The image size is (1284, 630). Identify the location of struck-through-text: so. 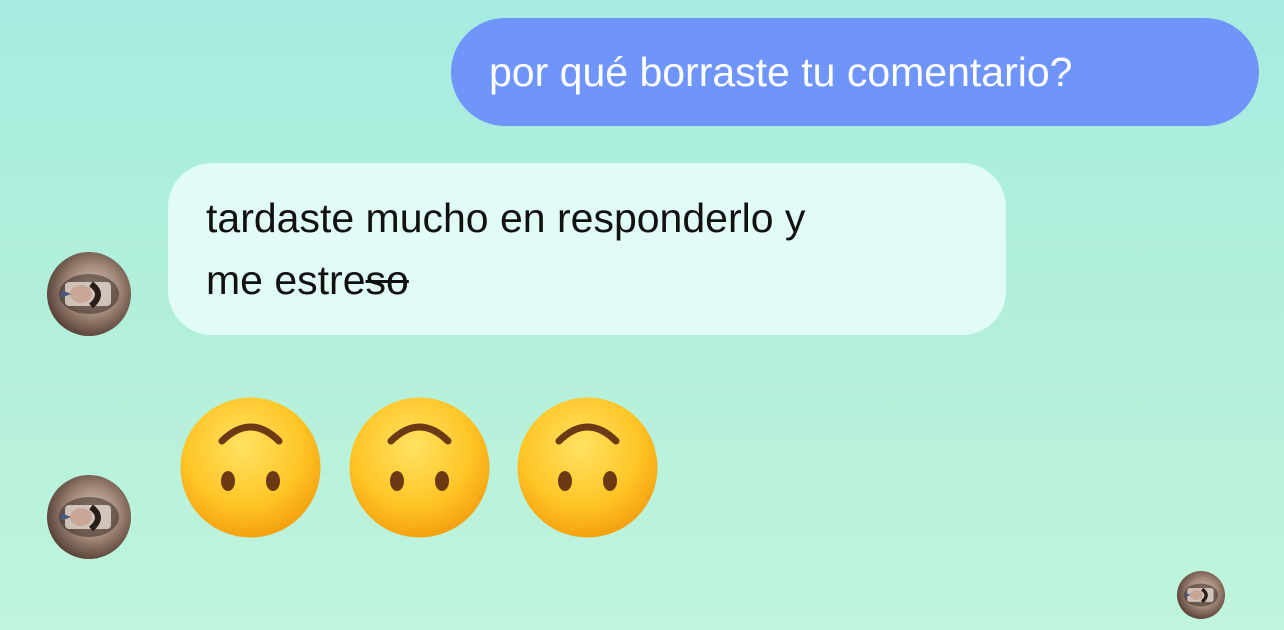
(387, 280).